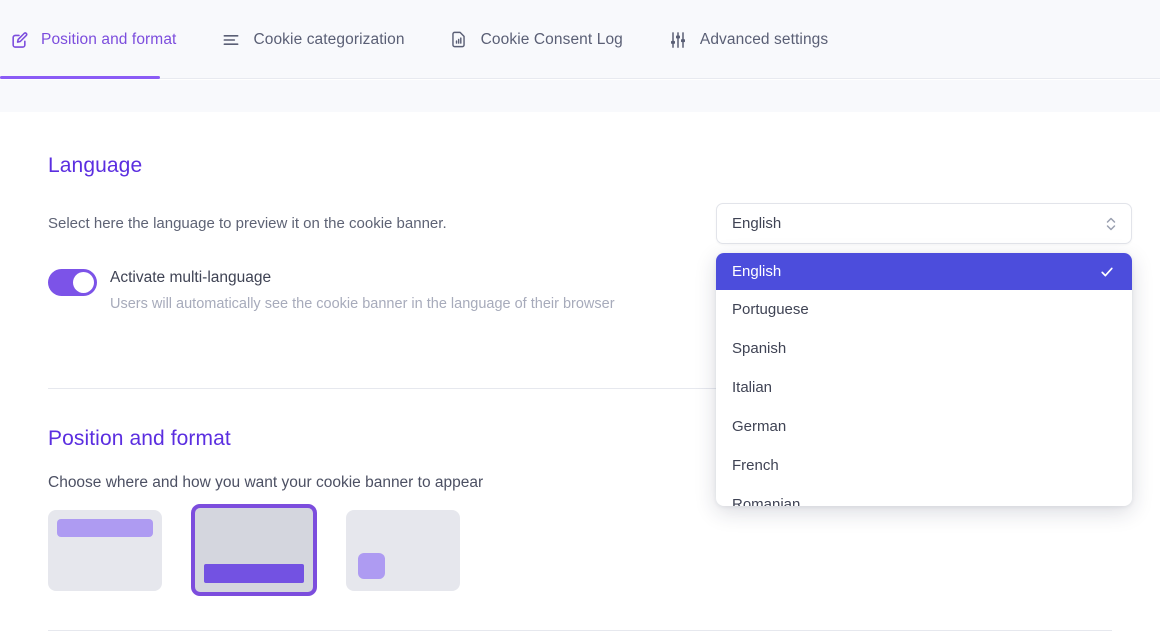 The width and height of the screenshot is (1160, 637). Describe the element at coordinates (752, 387) in the screenshot. I see `dropdown-option-label: Italian` at that location.